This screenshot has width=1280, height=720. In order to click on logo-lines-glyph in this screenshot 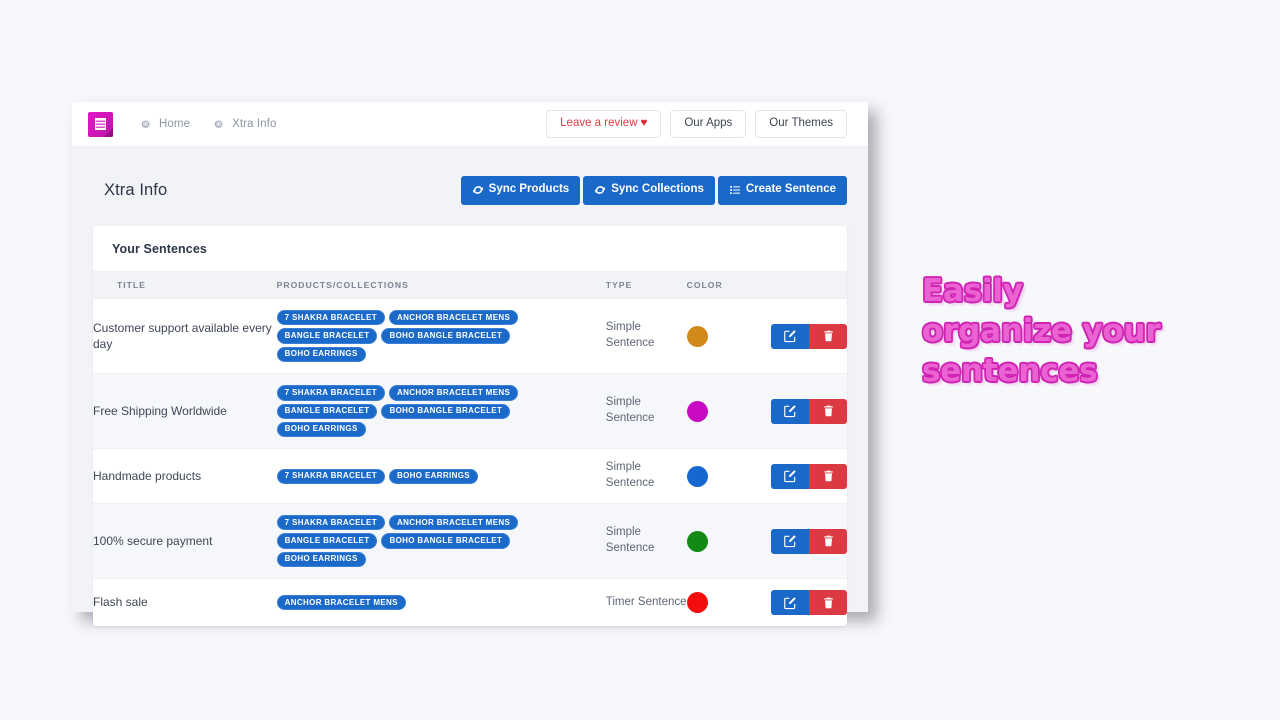, I will do `click(100, 124)`.